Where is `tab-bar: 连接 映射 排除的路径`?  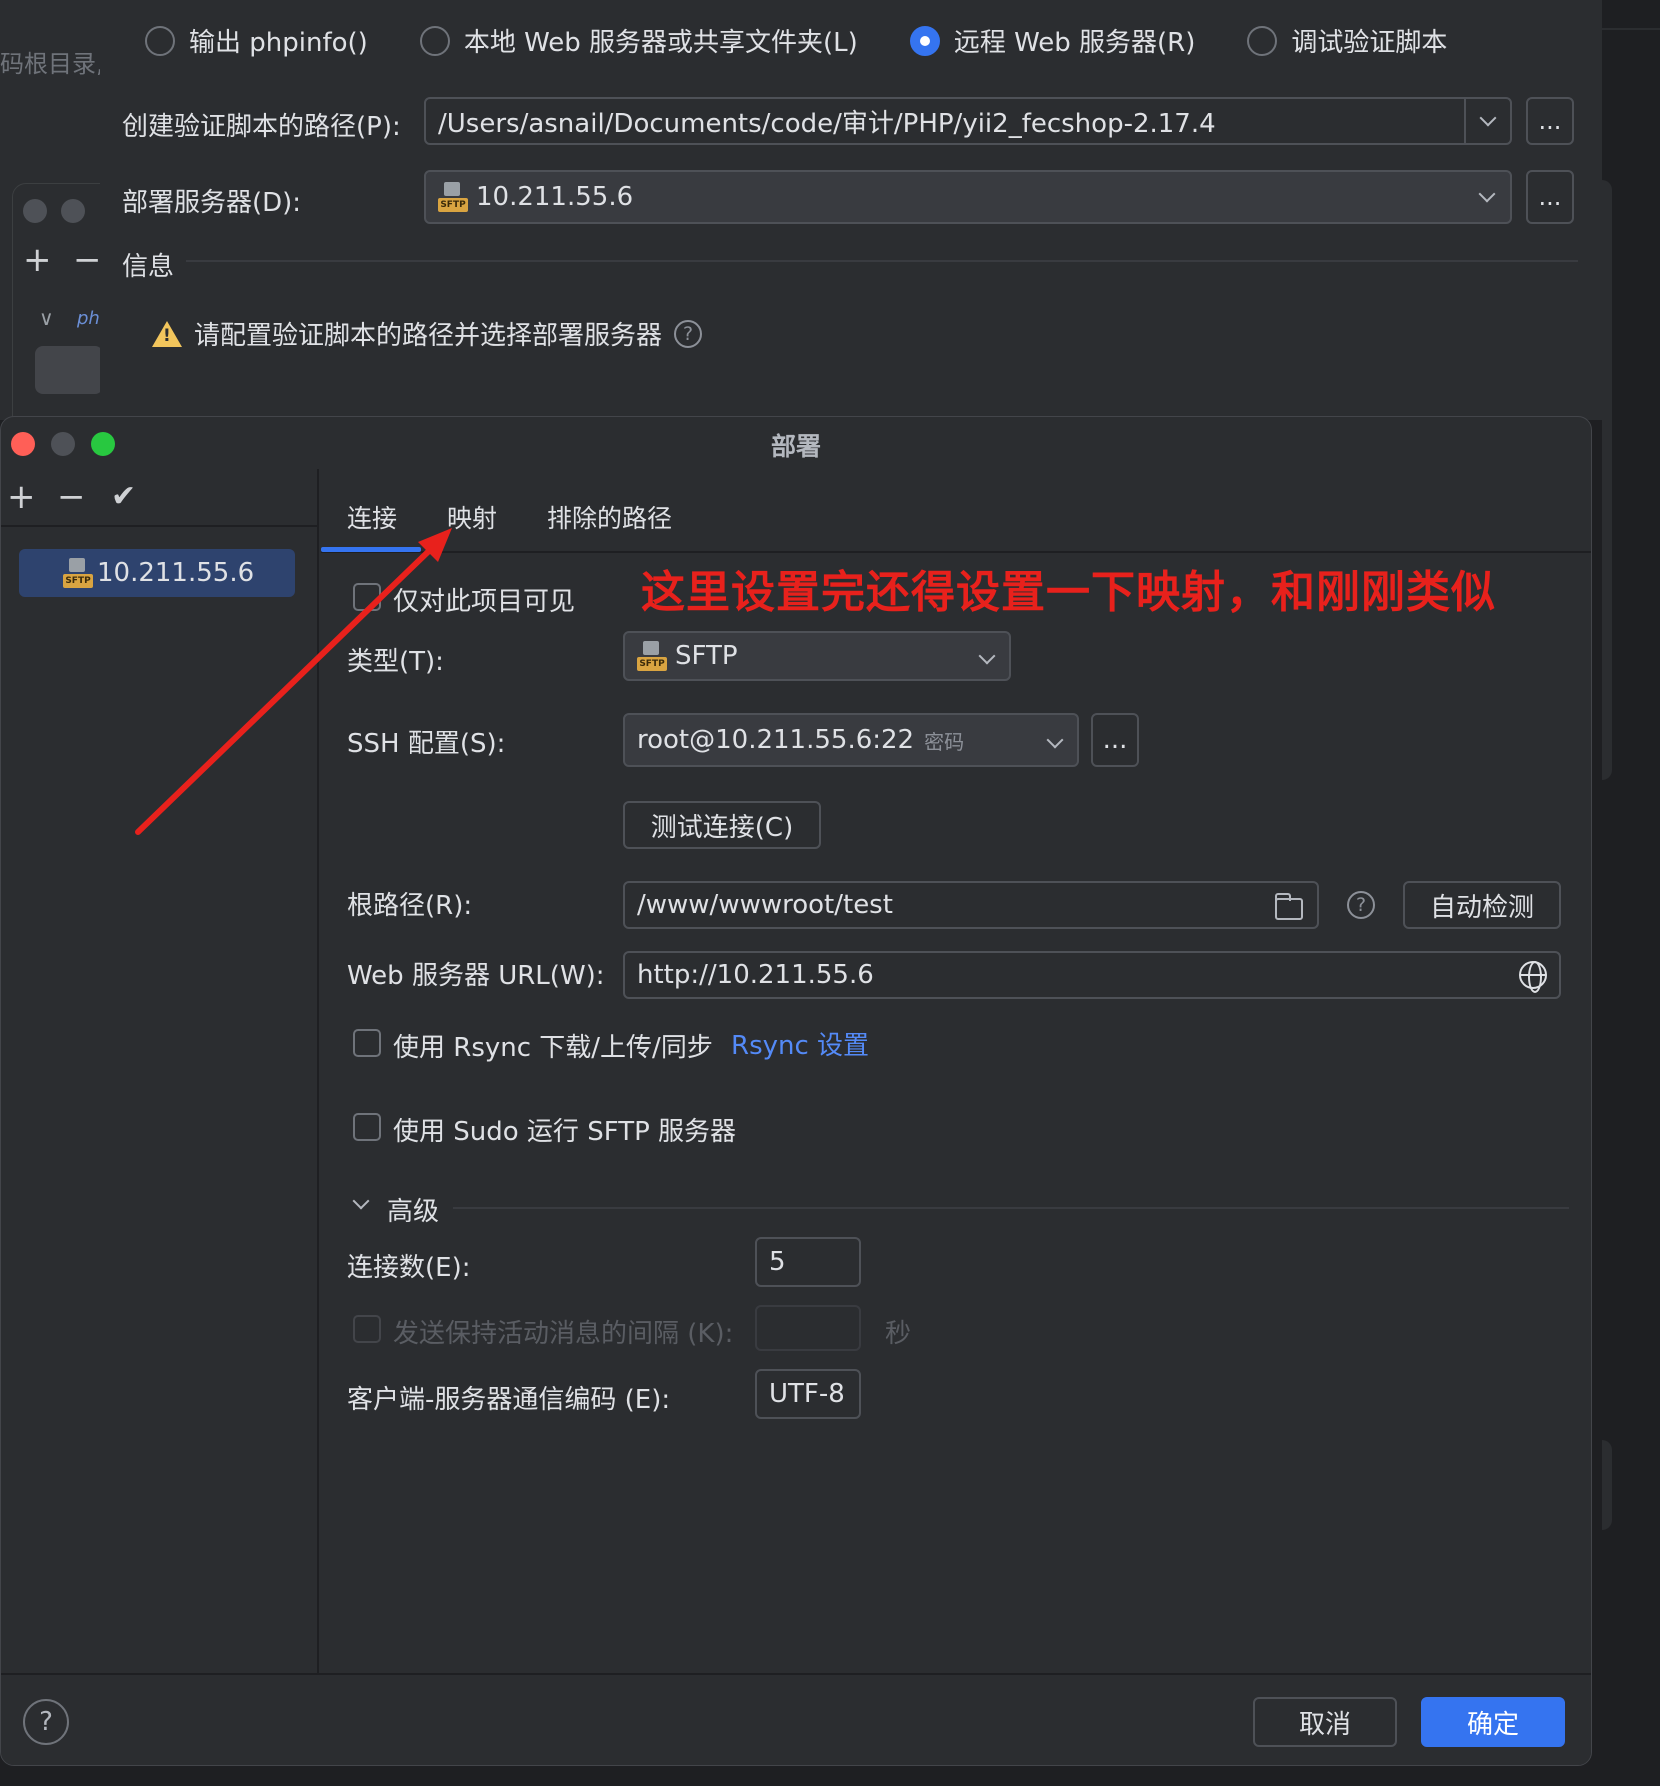
tab-bar: 连接 映射 排除的路径 is located at coordinates (956, 511).